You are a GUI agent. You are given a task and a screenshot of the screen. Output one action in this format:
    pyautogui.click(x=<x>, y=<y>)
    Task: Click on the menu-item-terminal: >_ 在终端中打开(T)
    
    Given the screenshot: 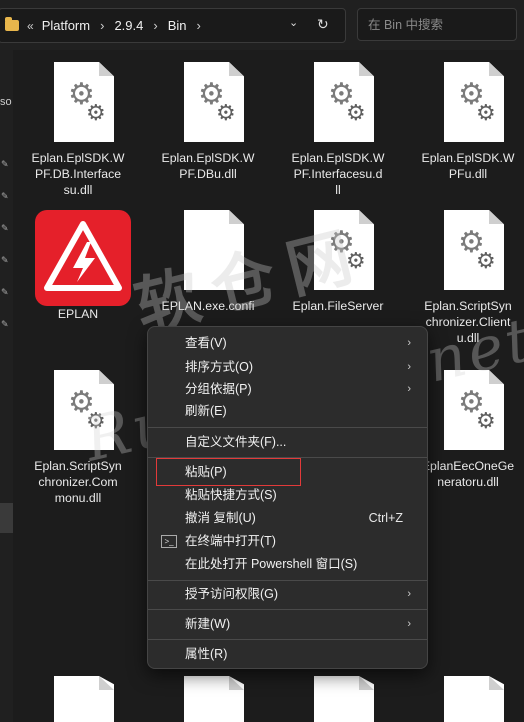 What is the action you would take?
    pyautogui.click(x=287, y=541)
    